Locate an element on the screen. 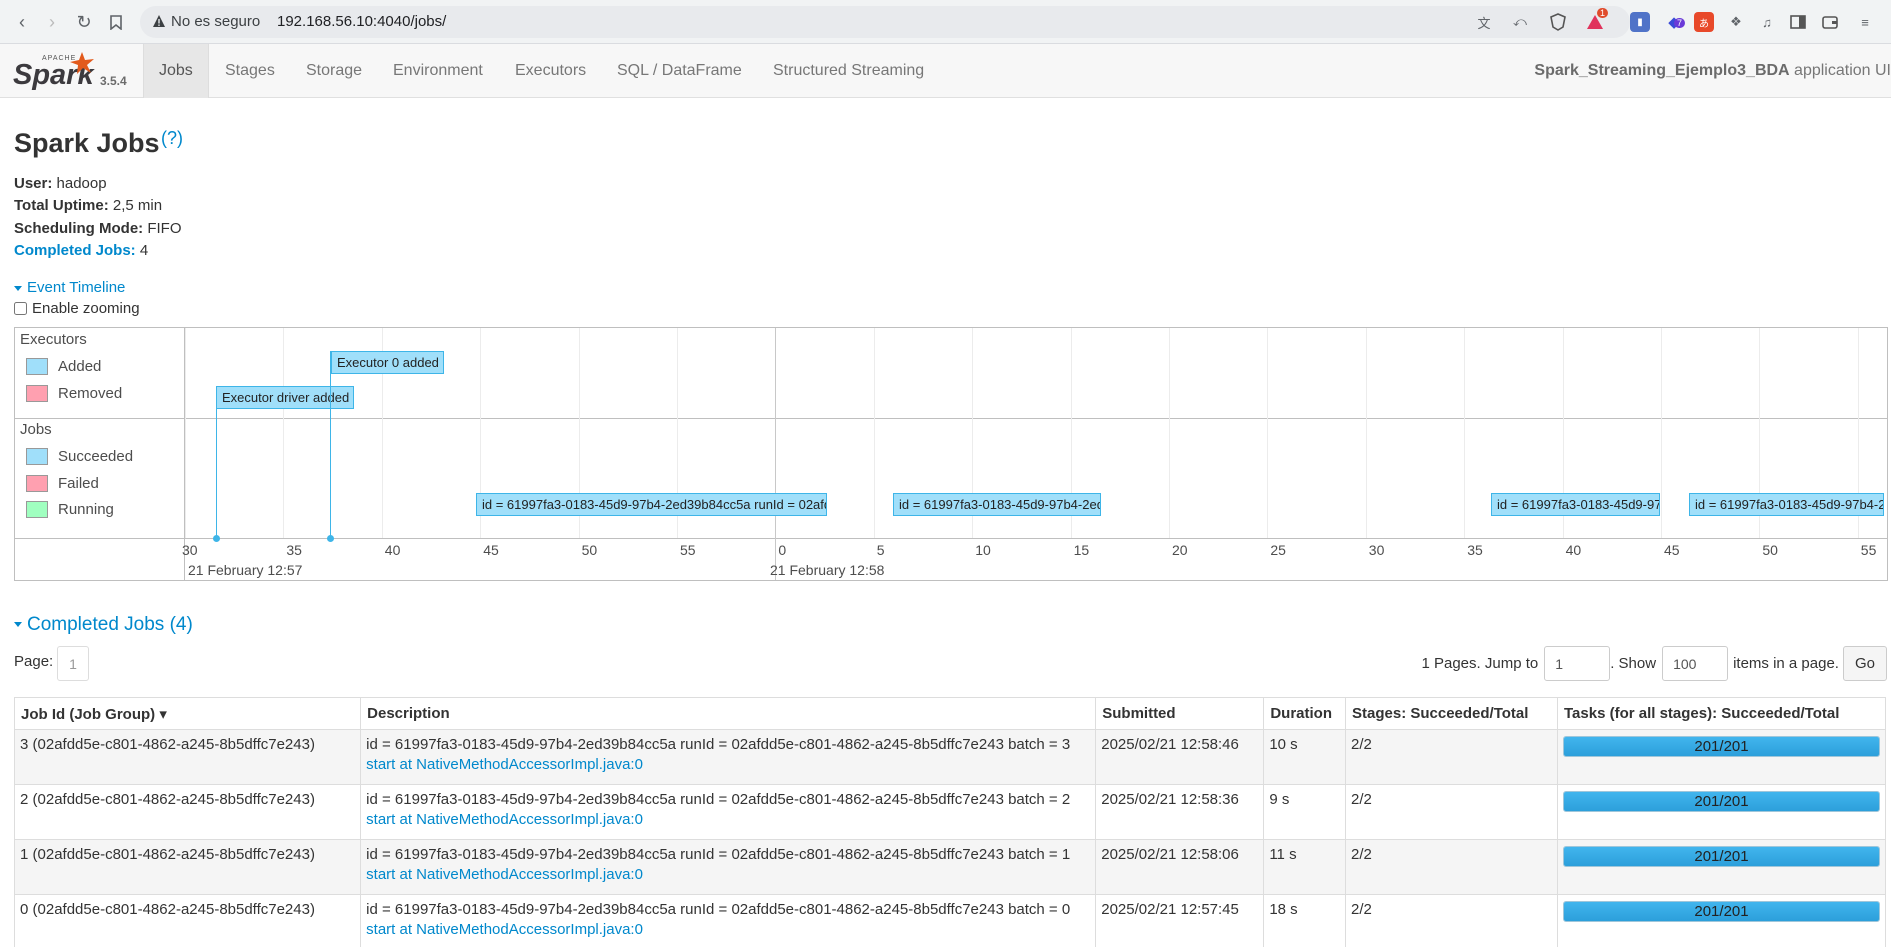  rewards-icon: 1 is located at coordinates (1597, 20).